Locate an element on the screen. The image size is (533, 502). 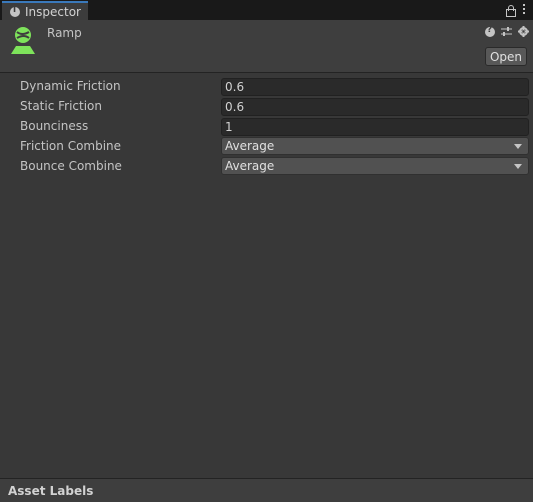
property-row-static-friction: Static Friction 0.6 is located at coordinates (266, 107).